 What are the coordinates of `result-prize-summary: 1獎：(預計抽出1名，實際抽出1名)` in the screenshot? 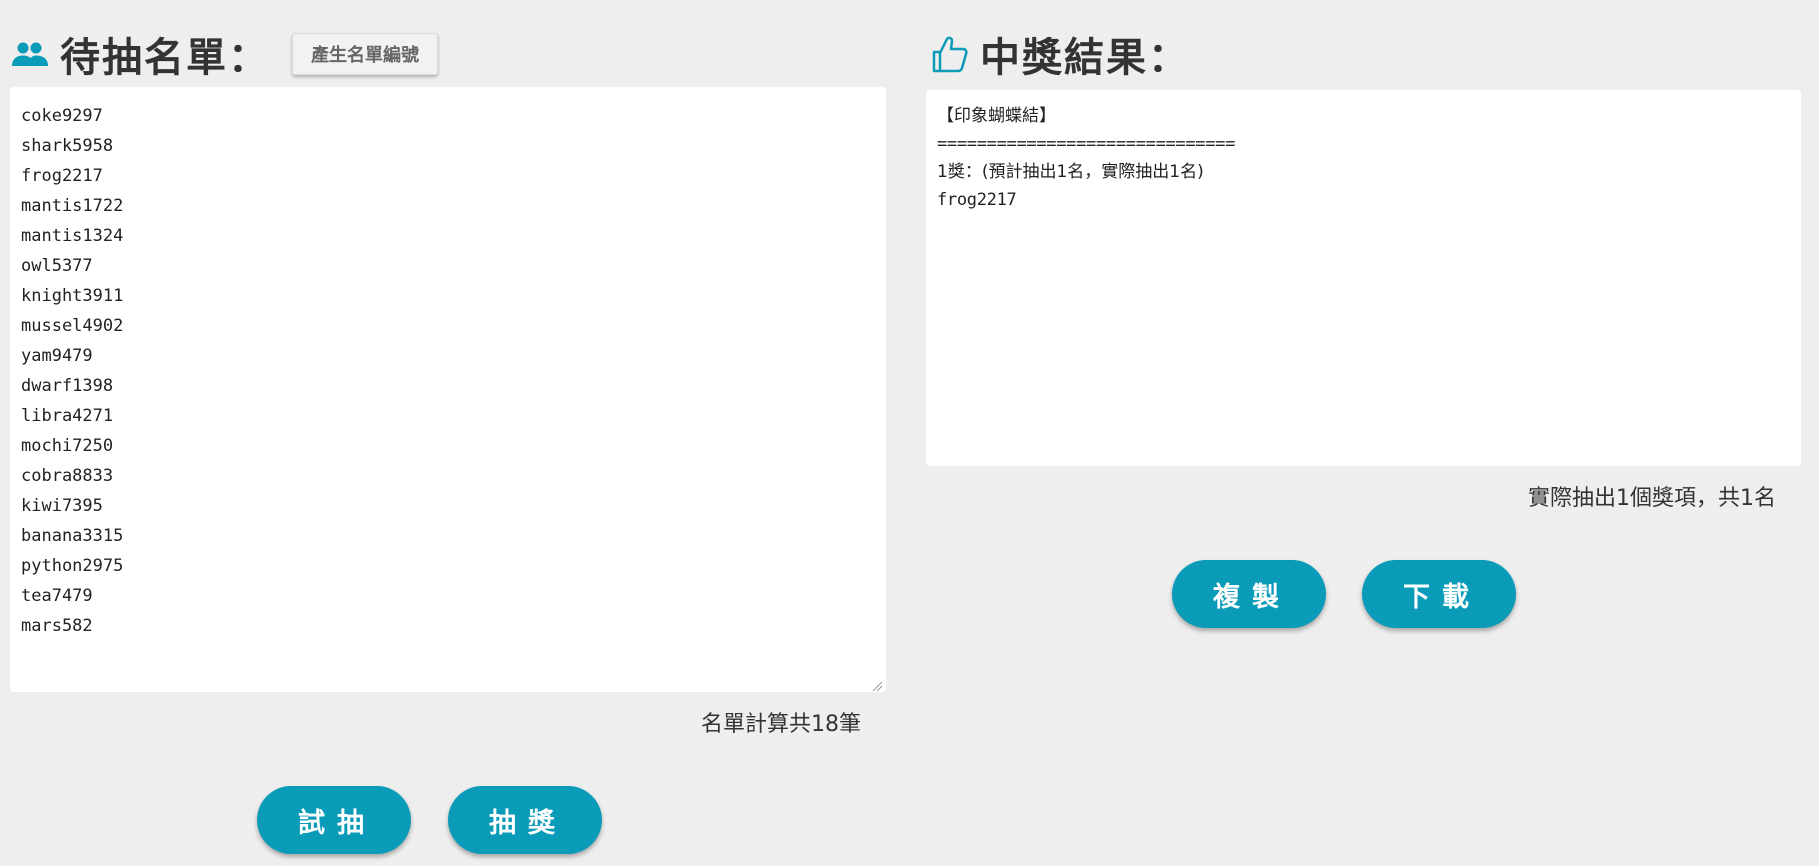 It's located at (1070, 172).